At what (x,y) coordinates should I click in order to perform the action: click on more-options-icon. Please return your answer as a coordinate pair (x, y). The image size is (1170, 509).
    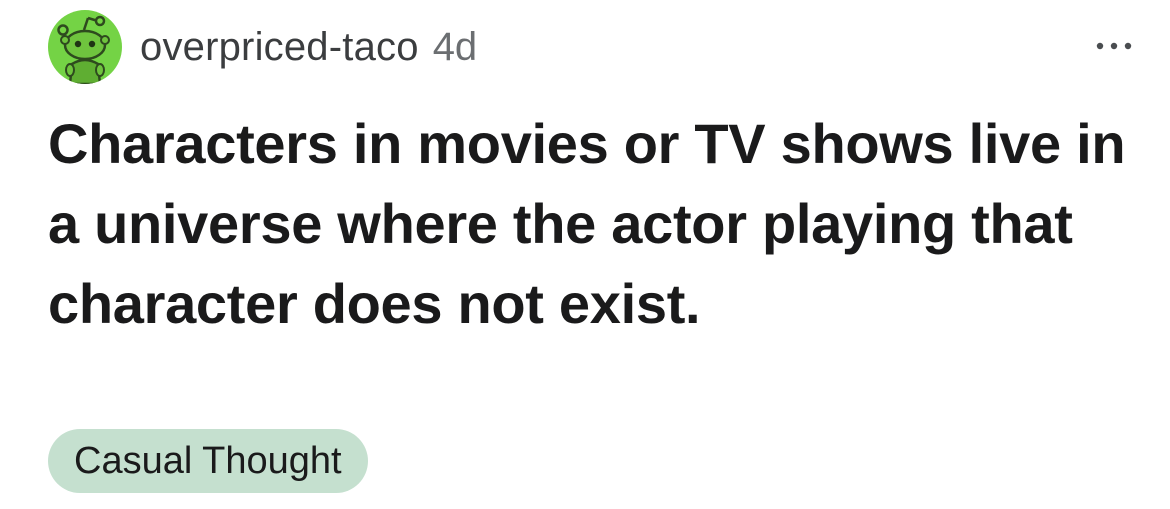
    Looking at the image, I should click on (1114, 46).